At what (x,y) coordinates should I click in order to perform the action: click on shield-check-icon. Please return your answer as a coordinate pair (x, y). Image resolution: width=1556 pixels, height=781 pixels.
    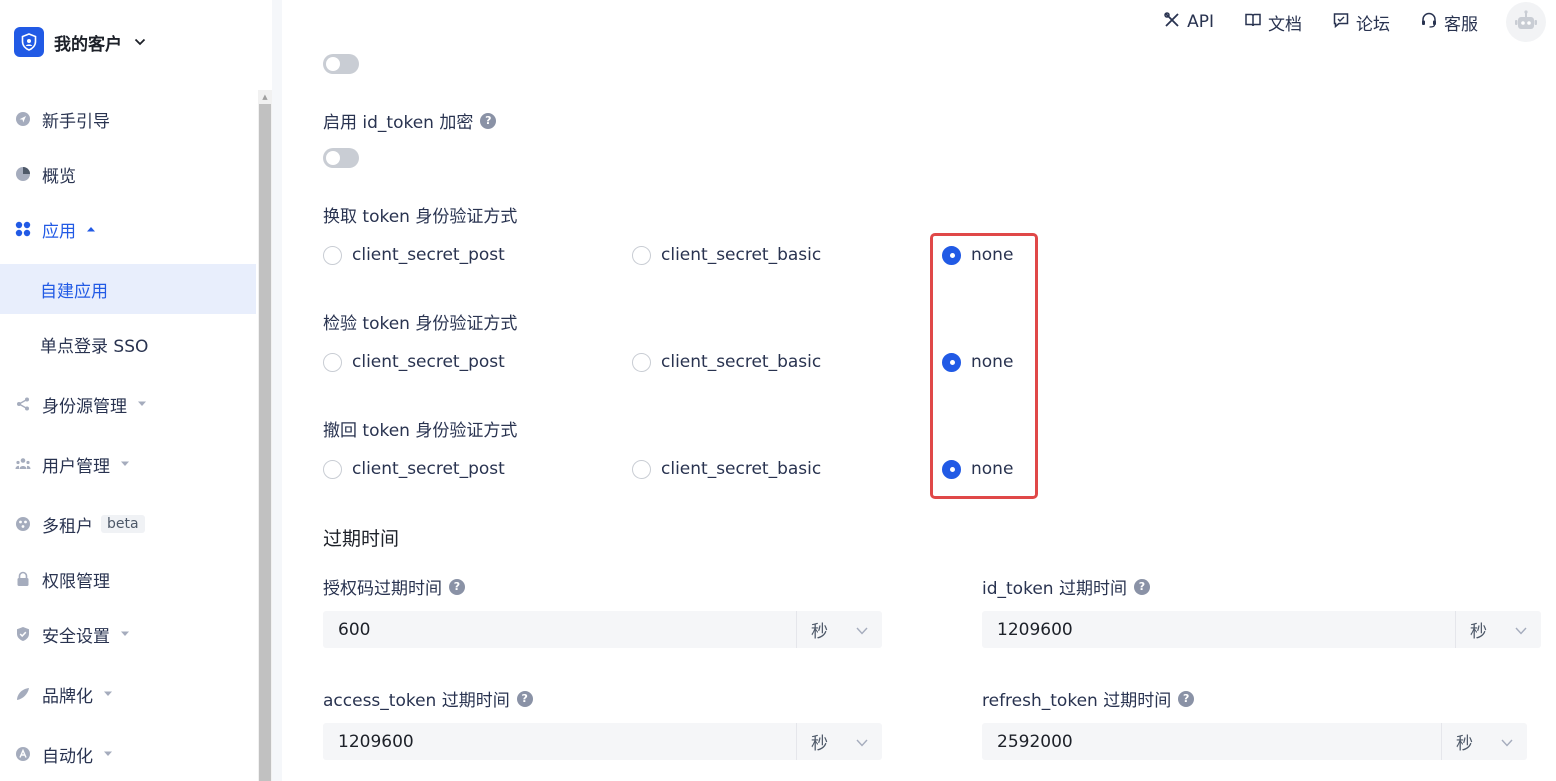
    Looking at the image, I should click on (23, 634).